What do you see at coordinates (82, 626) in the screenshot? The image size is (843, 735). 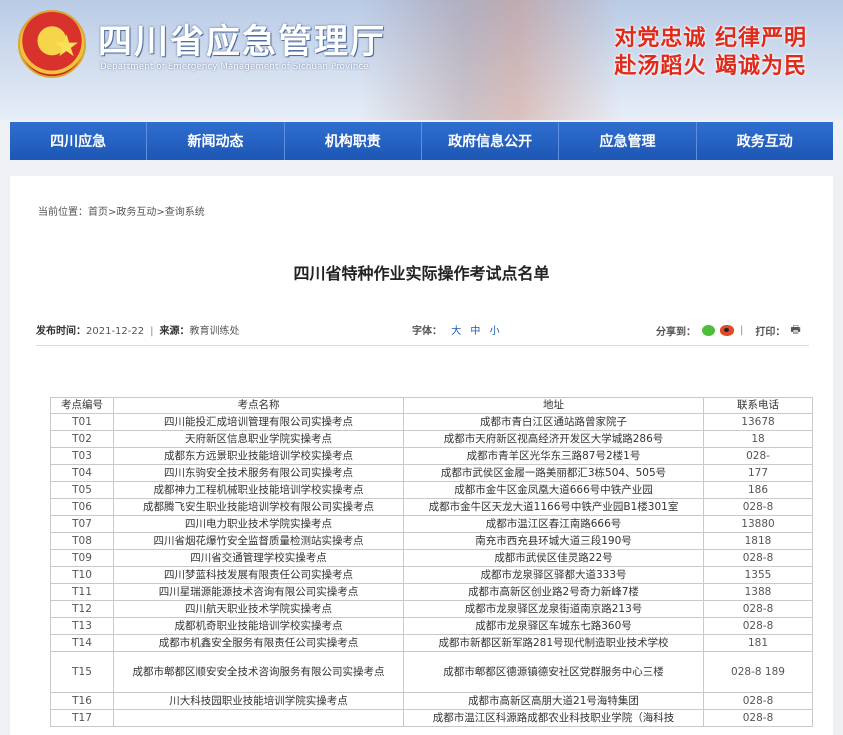 I see `cell-id: T13` at bounding box center [82, 626].